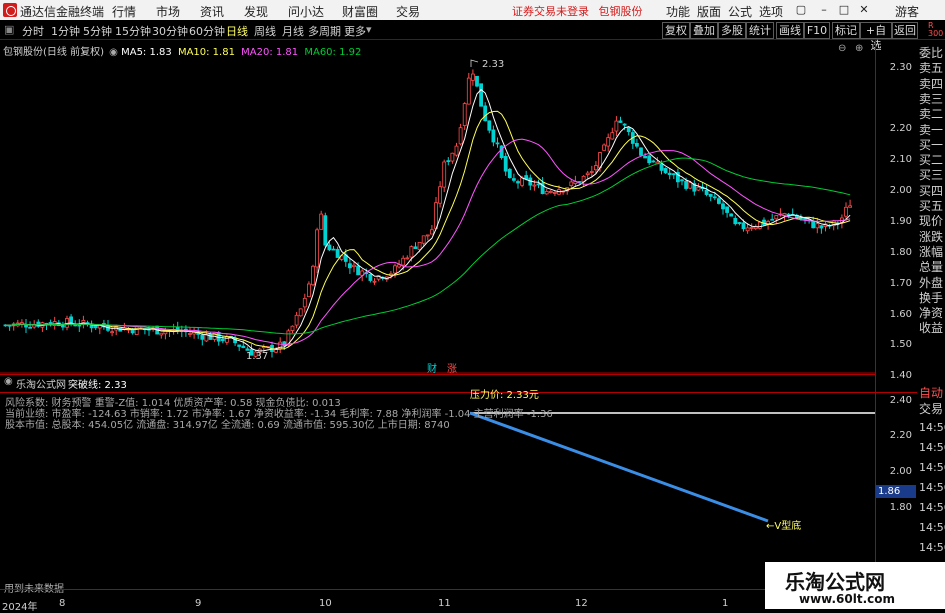 The width and height of the screenshot is (945, 613). What do you see at coordinates (9, 29) in the screenshot?
I see `period-square-icon: ▣` at bounding box center [9, 29].